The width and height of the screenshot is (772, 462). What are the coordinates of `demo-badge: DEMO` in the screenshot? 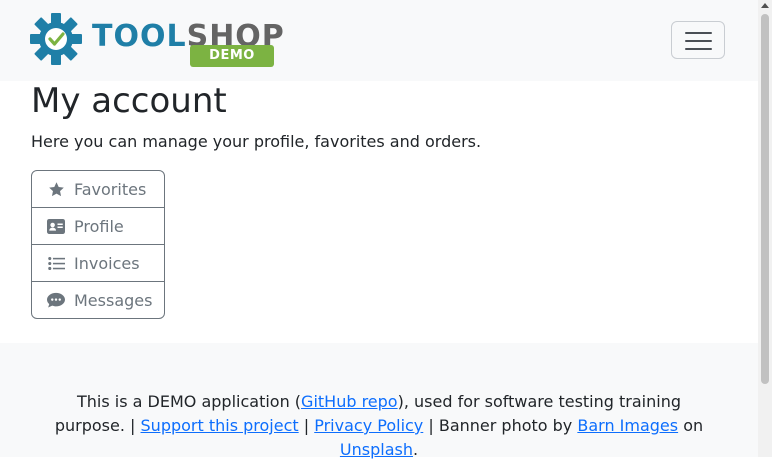 It's located at (232, 56).